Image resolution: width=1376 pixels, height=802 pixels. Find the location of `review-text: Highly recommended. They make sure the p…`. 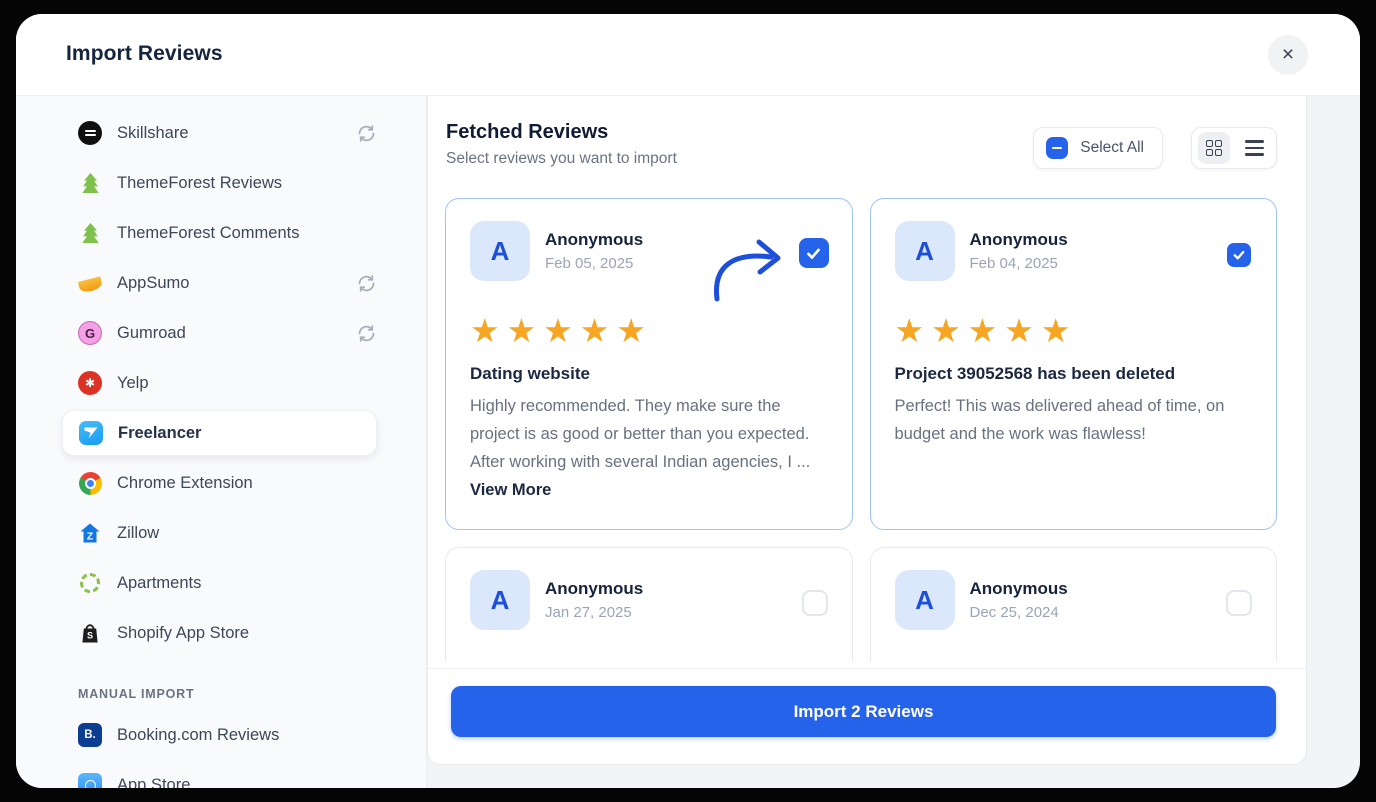

review-text: Highly recommended. They make sure the p… is located at coordinates (649, 448).